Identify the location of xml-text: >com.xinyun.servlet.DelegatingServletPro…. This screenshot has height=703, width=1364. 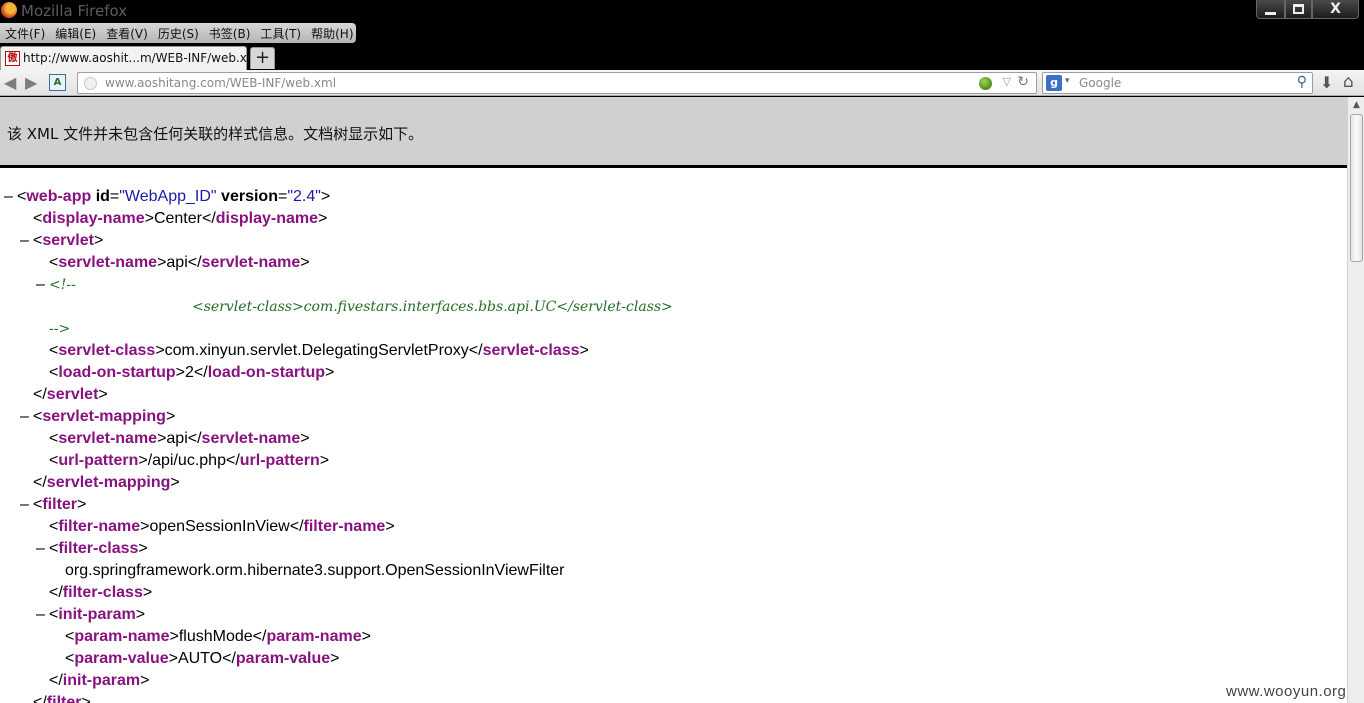
(319, 350).